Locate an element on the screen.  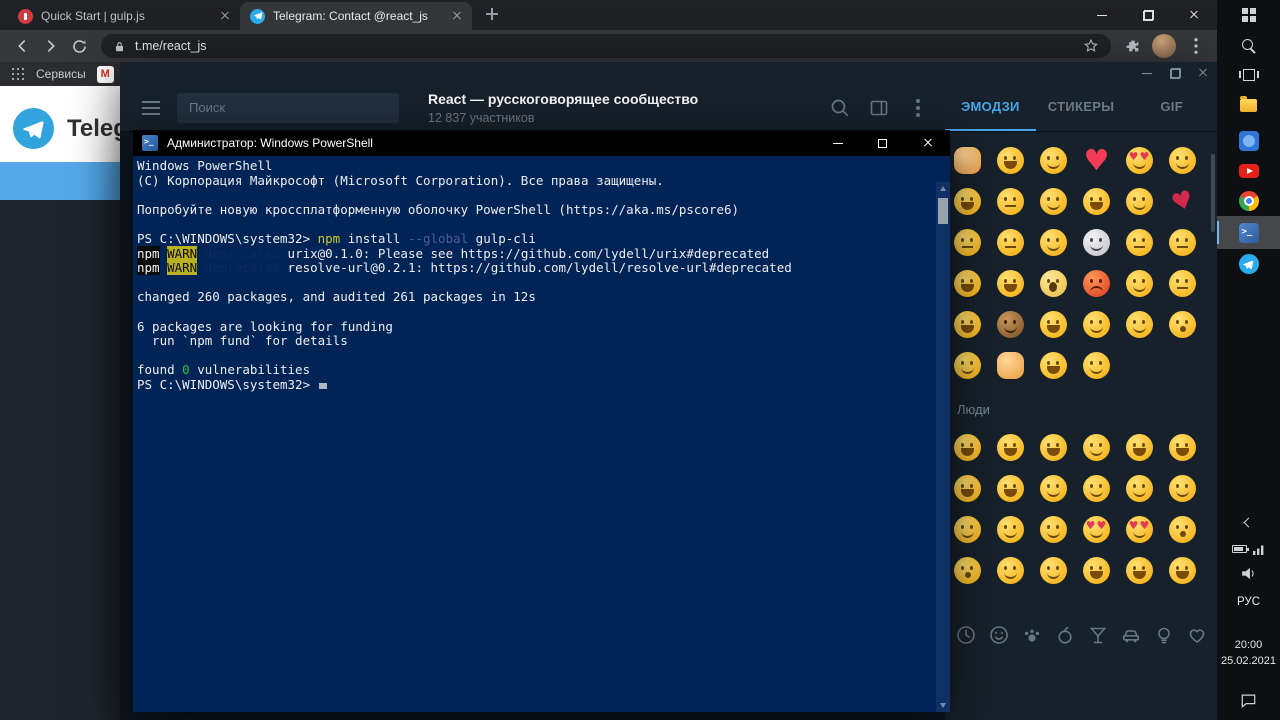
emoji-kiss-mark is located at coordinates (1182, 201).